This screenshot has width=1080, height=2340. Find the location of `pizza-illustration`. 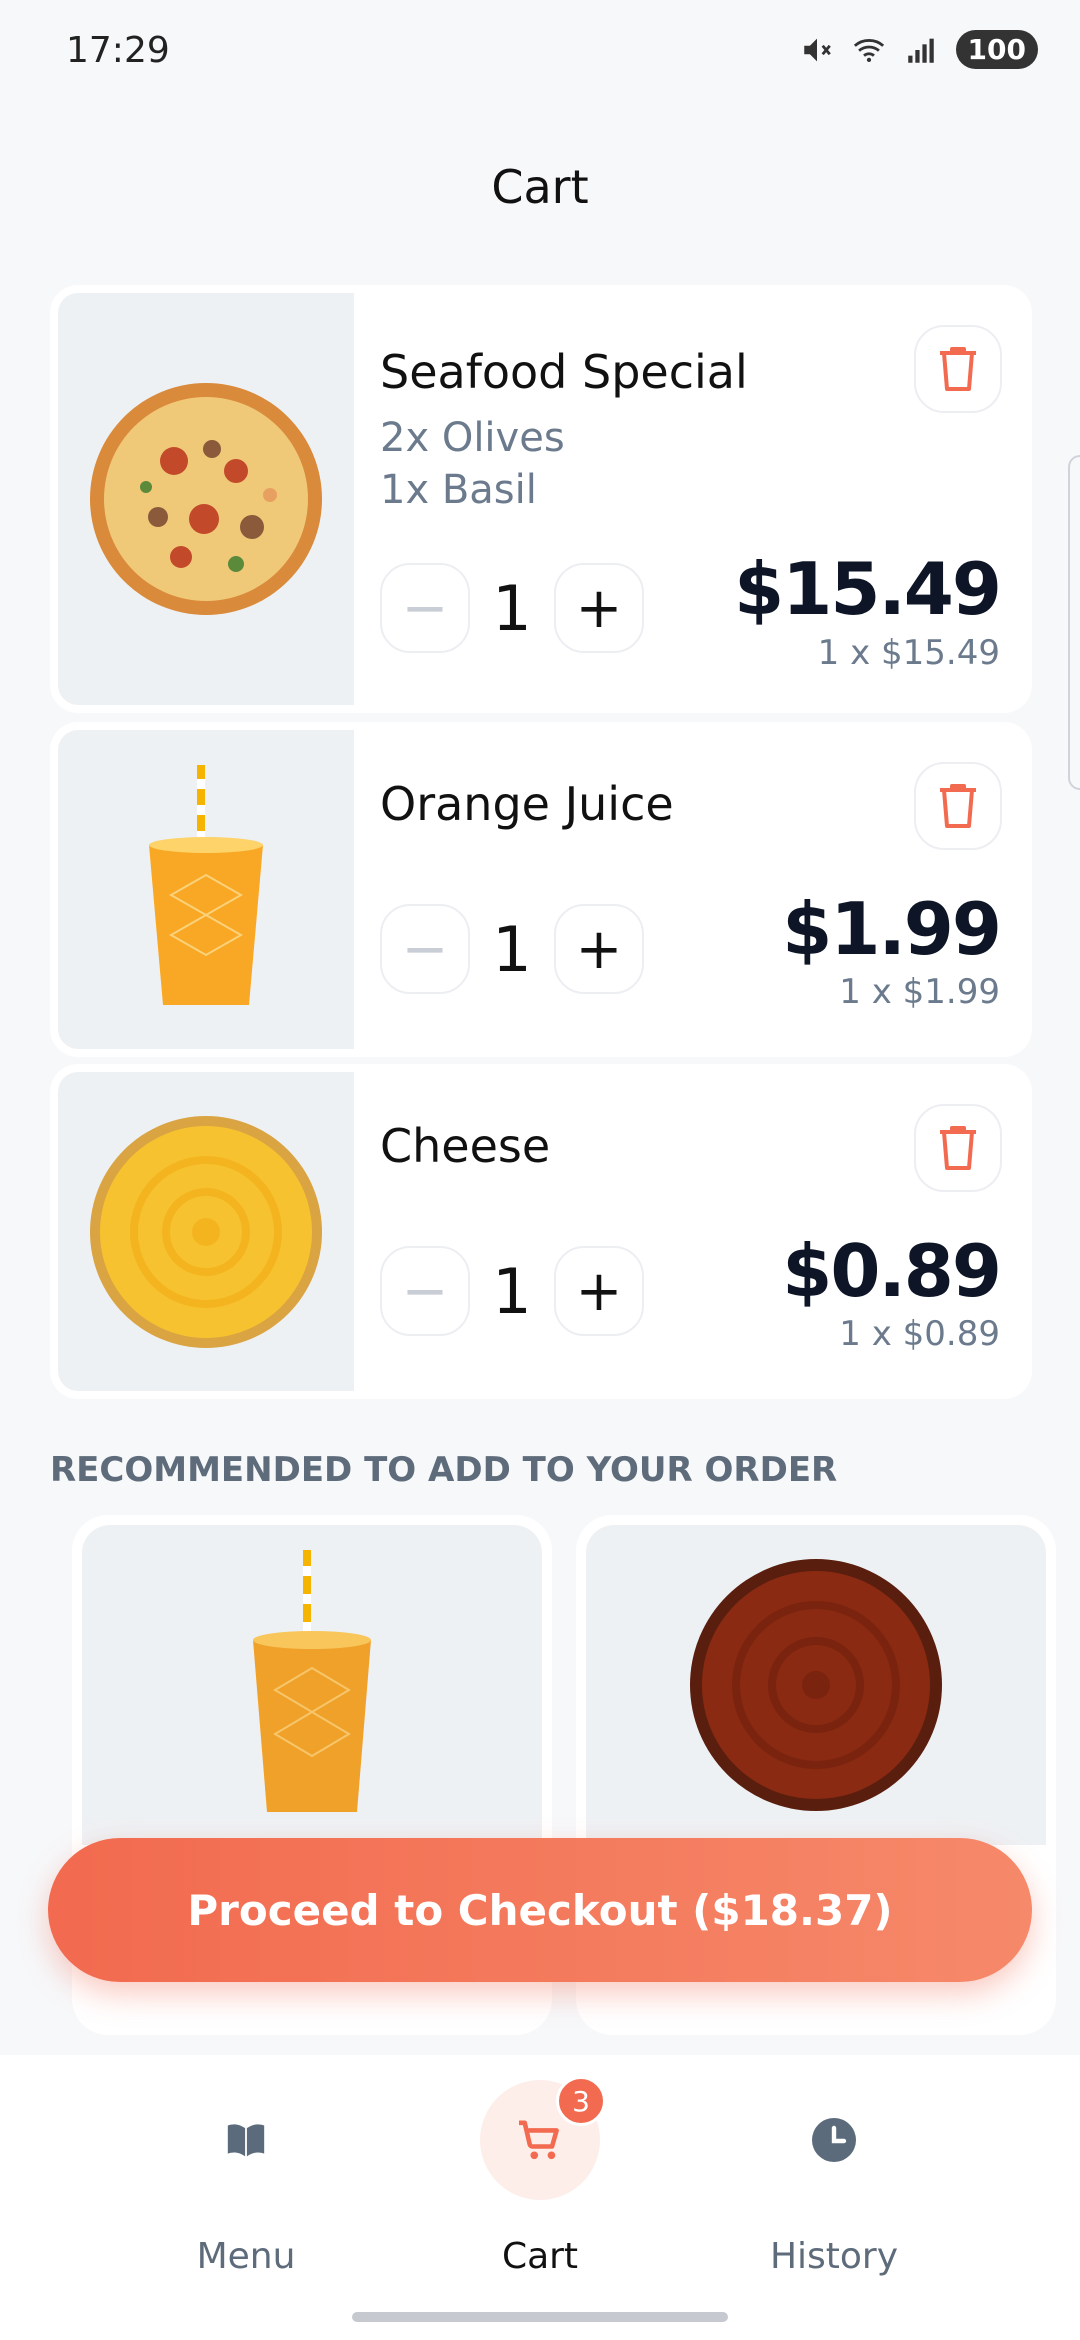

pizza-illustration is located at coordinates (206, 499).